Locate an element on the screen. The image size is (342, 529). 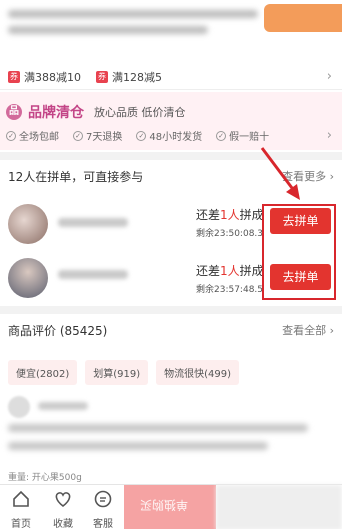
nav-favorite: 收藏 is located at coordinates (63, 507).